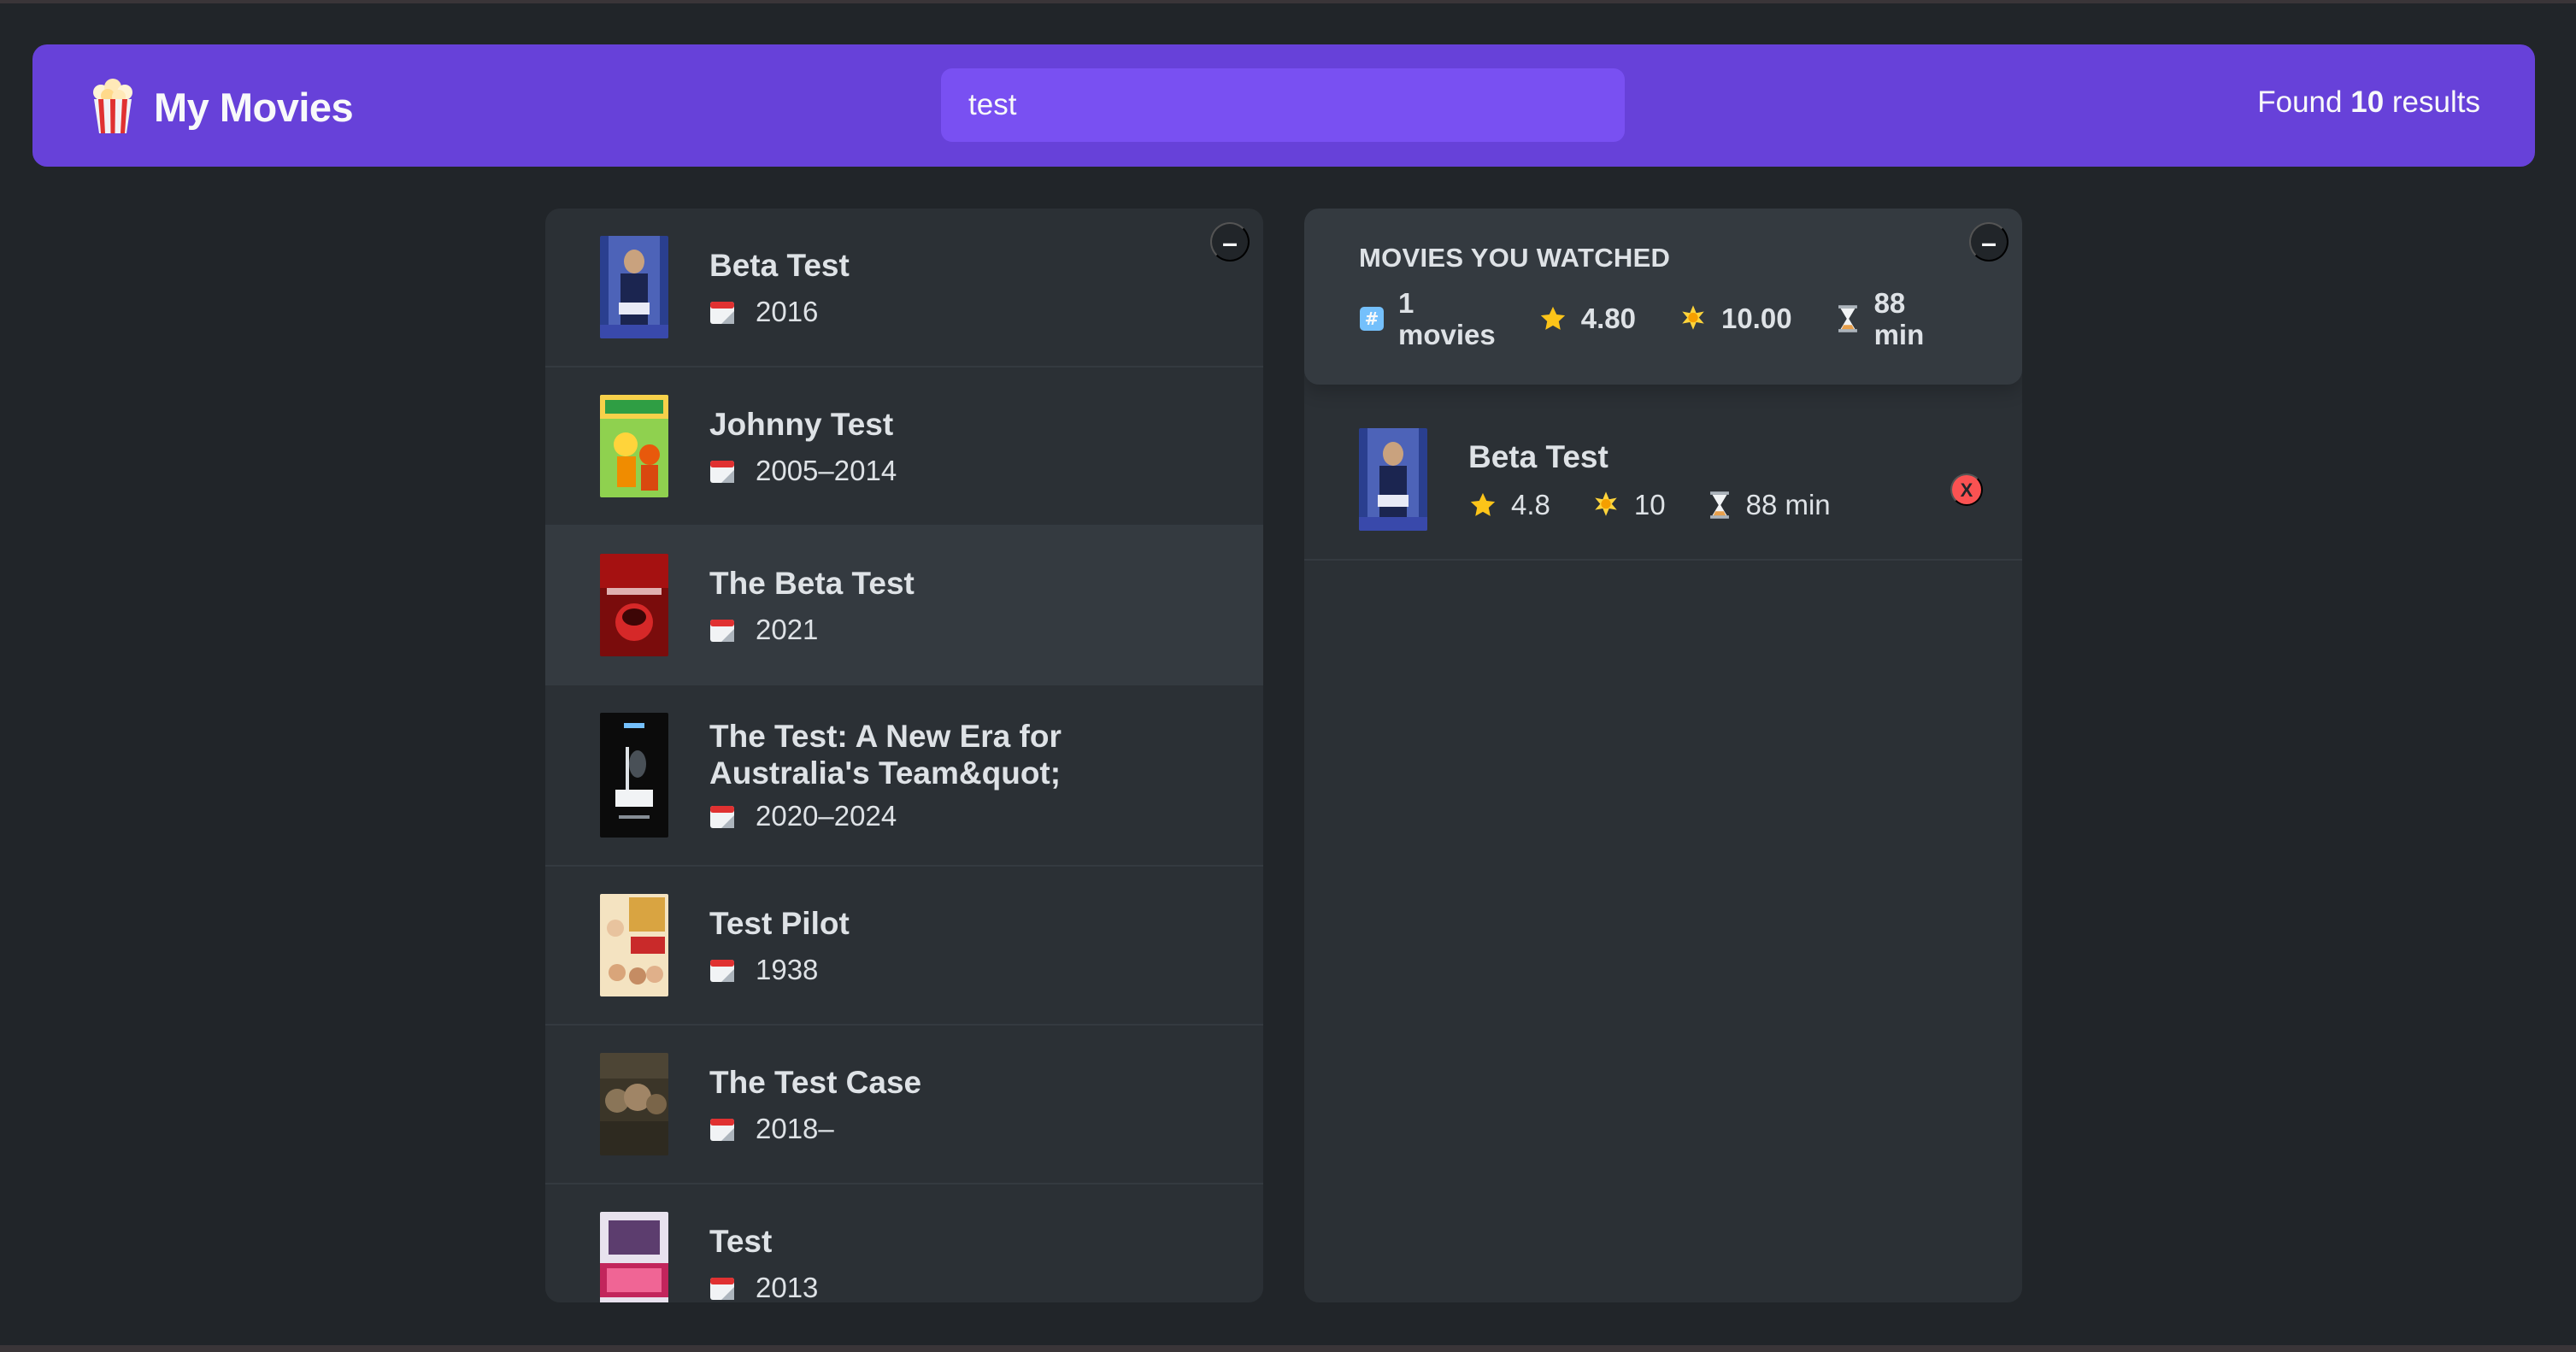  I want to click on movie-title: Johnny Test, so click(801, 424).